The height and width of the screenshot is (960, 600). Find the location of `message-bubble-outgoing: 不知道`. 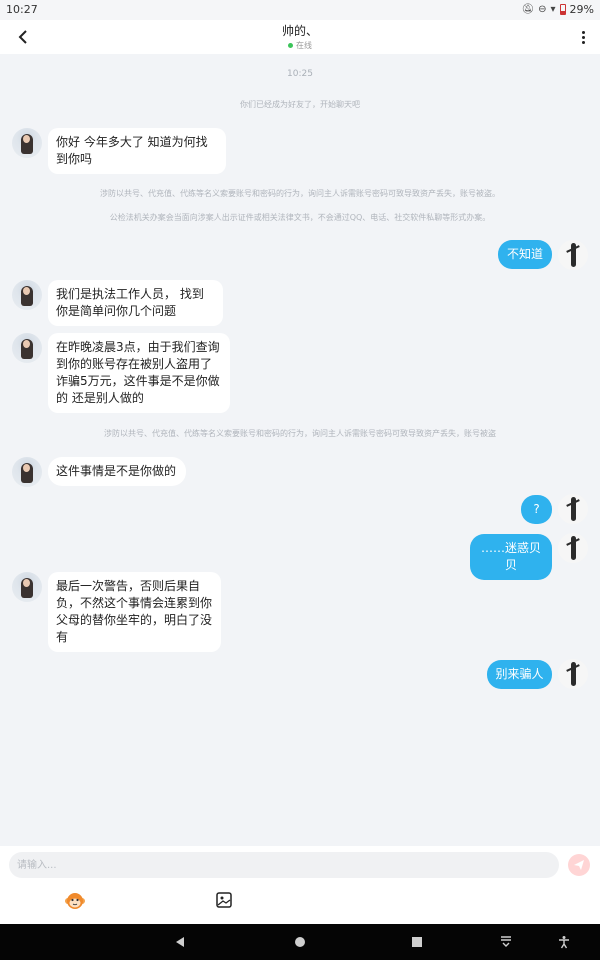

message-bubble-outgoing: 不知道 is located at coordinates (525, 254).